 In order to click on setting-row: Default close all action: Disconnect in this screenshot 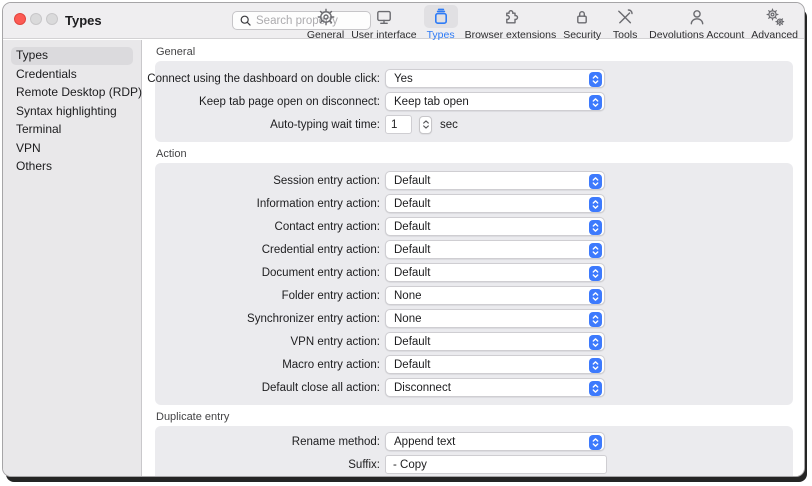, I will do `click(474, 387)`.